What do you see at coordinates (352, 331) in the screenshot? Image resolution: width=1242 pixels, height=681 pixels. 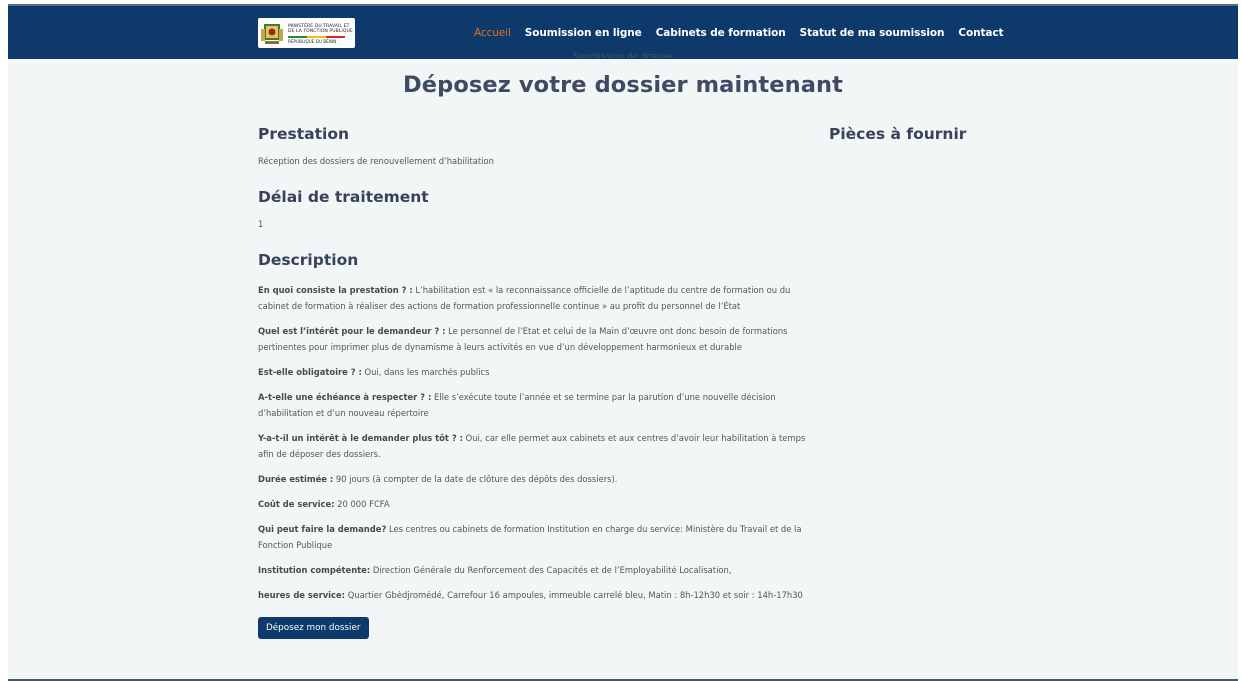 I see `desc-label: Quel est l’intérêt pour le demandeur ? :` at bounding box center [352, 331].